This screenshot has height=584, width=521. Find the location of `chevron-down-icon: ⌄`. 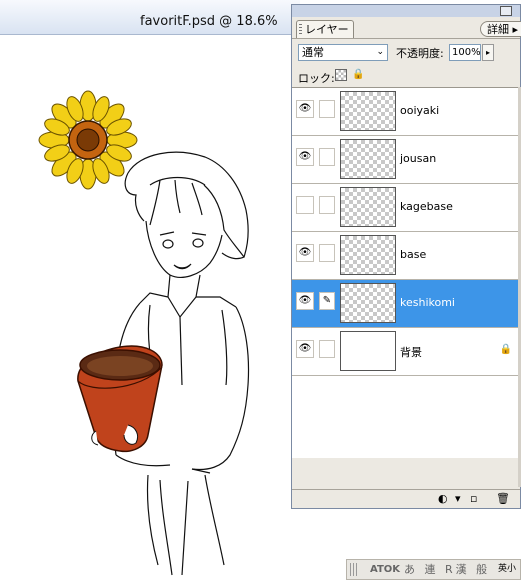

chevron-down-icon: ⌄ is located at coordinates (380, 52).